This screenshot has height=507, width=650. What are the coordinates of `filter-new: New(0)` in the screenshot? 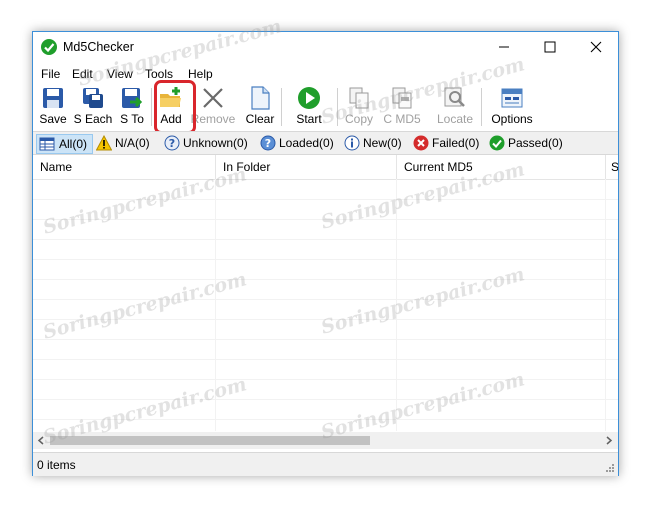 It's located at (375, 143).